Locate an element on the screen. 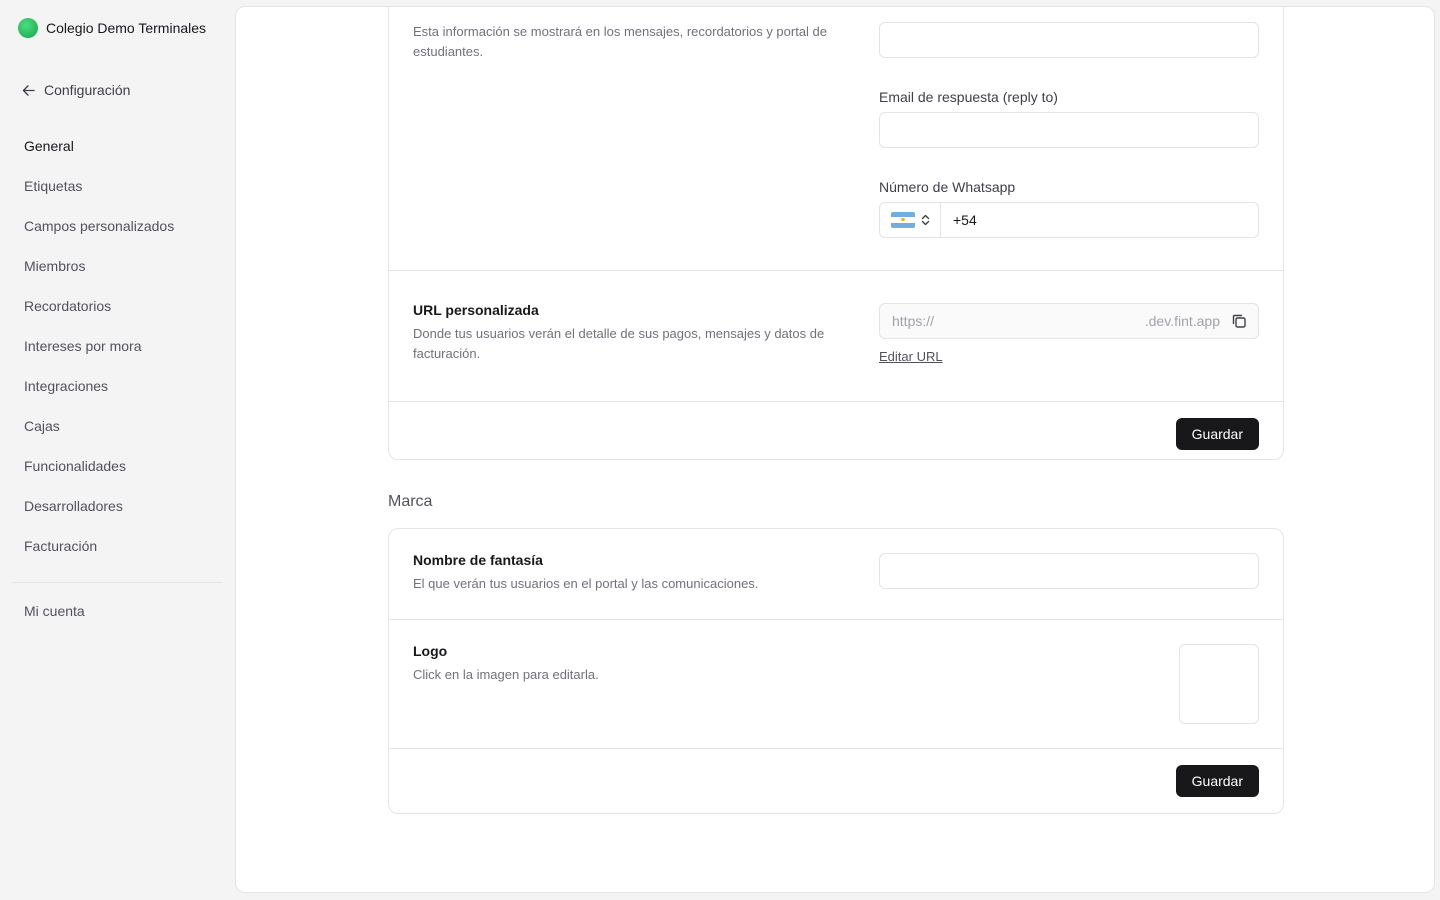 The image size is (1440, 900). whatsapp-label: Número de Whatsapp is located at coordinates (947, 187).